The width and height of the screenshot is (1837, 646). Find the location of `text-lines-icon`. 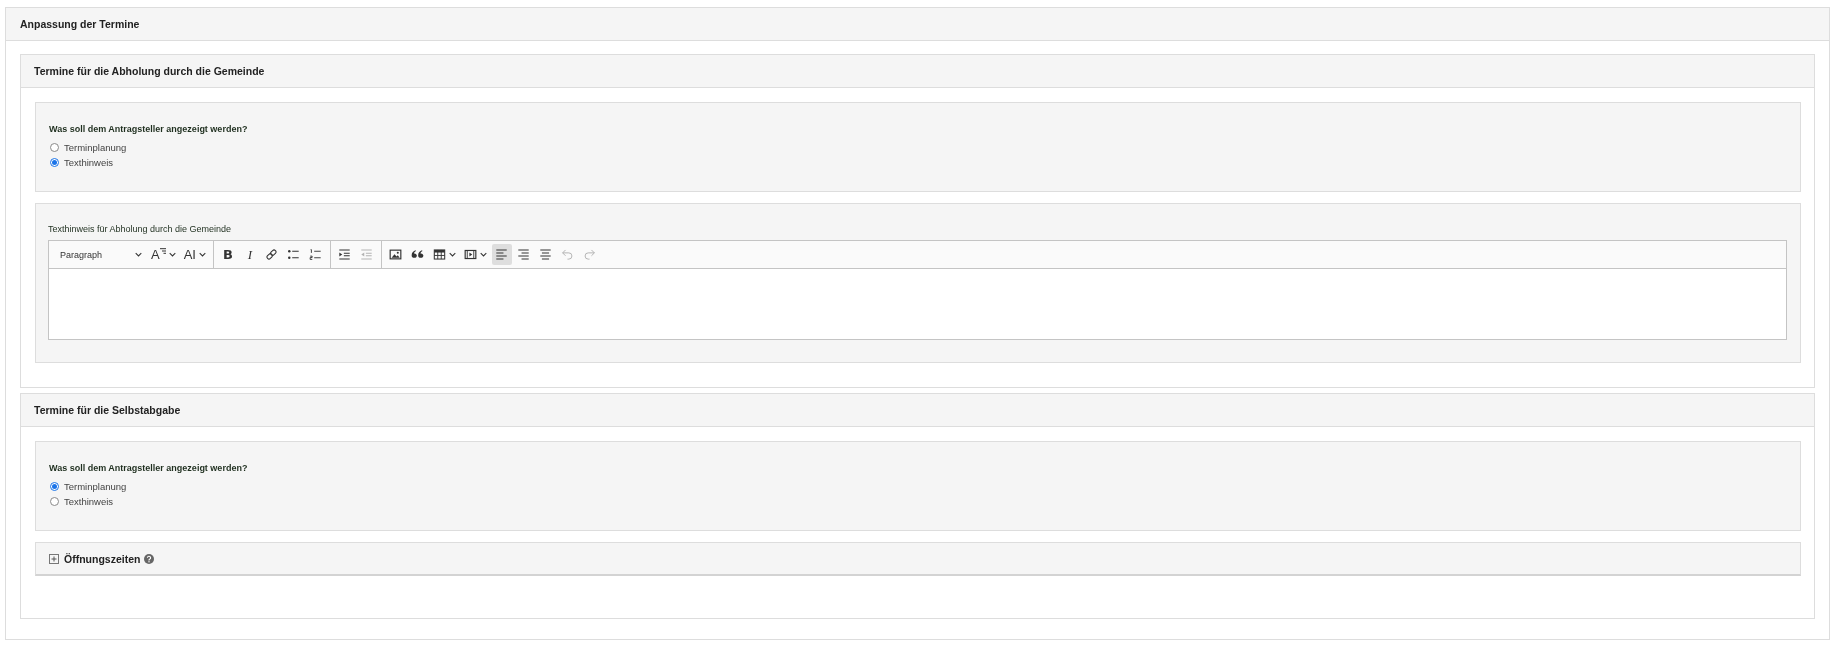

text-lines-icon is located at coordinates (162, 251).